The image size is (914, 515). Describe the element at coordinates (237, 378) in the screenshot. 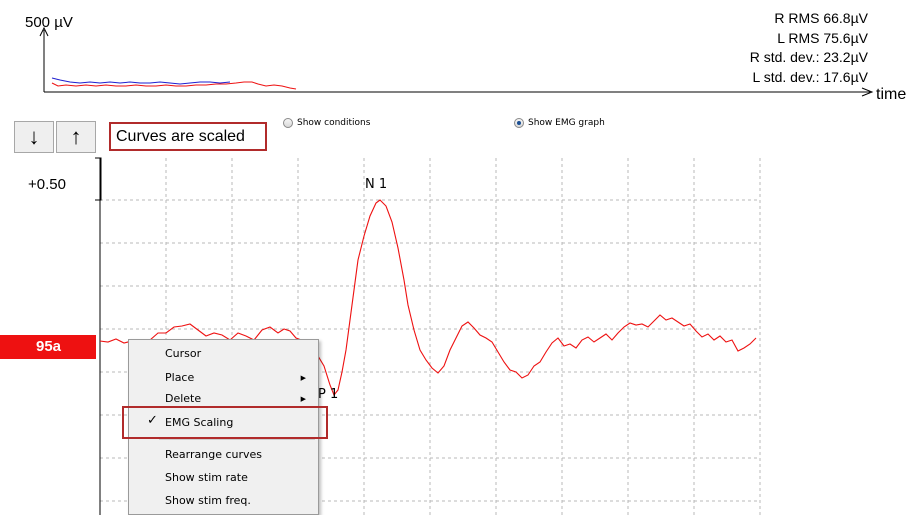

I see `menu-item-place: Place` at that location.